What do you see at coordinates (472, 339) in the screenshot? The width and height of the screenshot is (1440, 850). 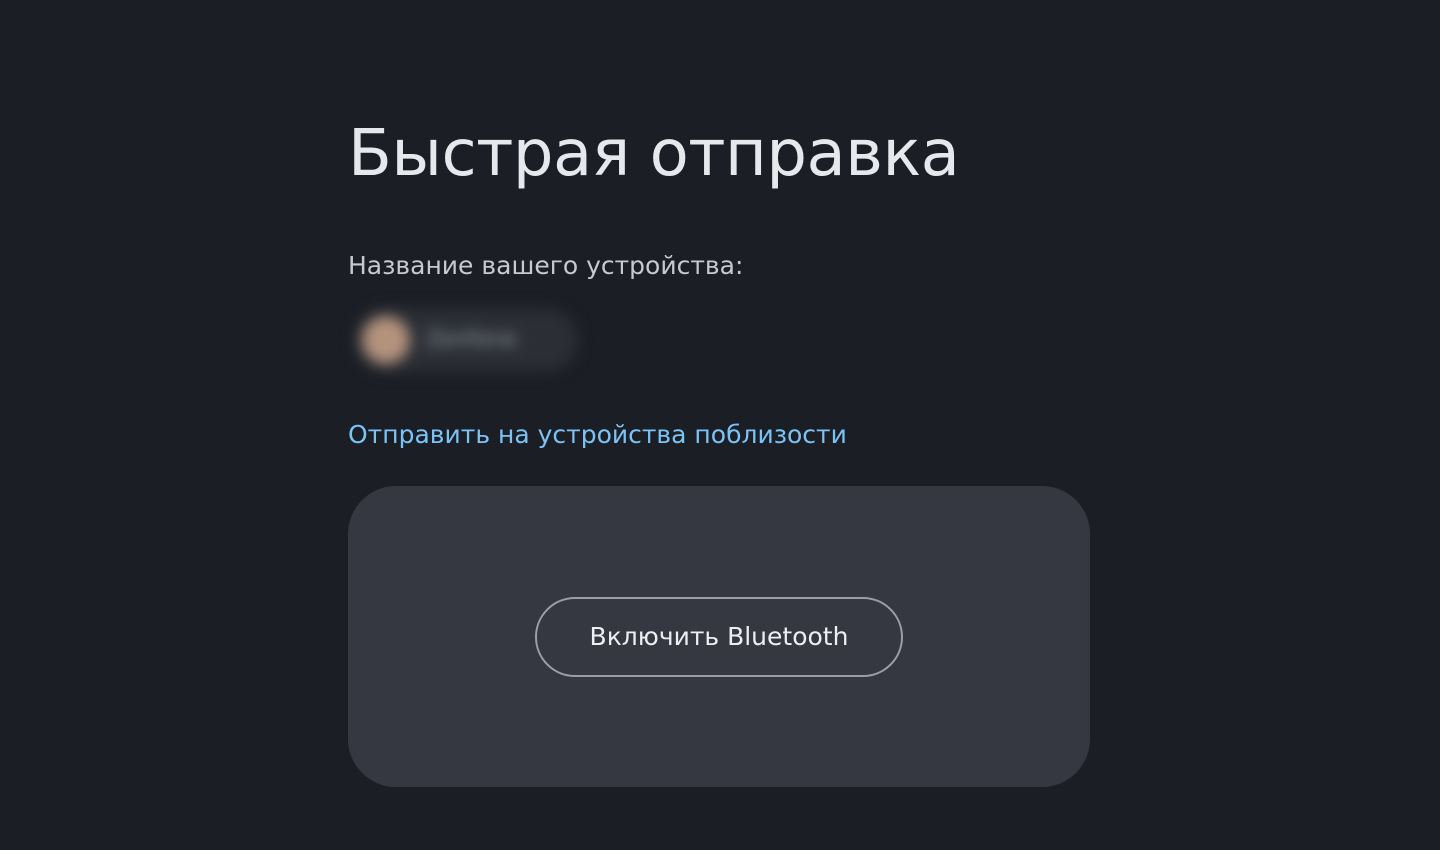 I see `device-name: Zenfone` at bounding box center [472, 339].